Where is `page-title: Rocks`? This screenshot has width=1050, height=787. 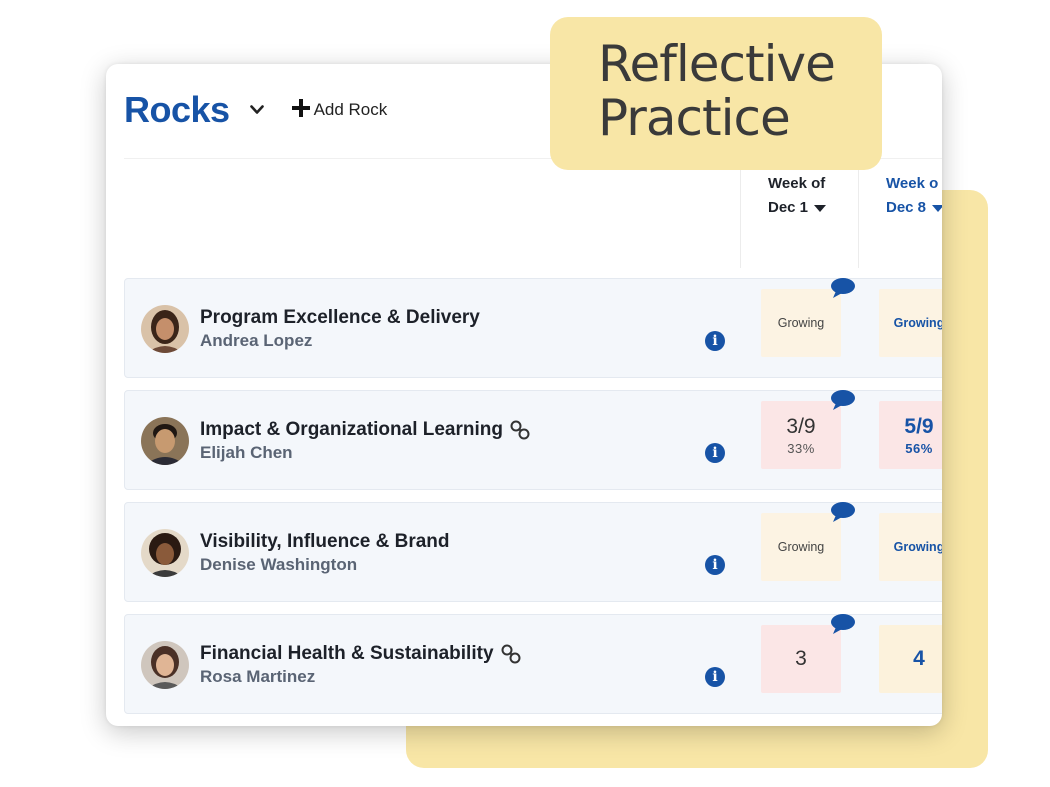
page-title: Rocks is located at coordinates (177, 109).